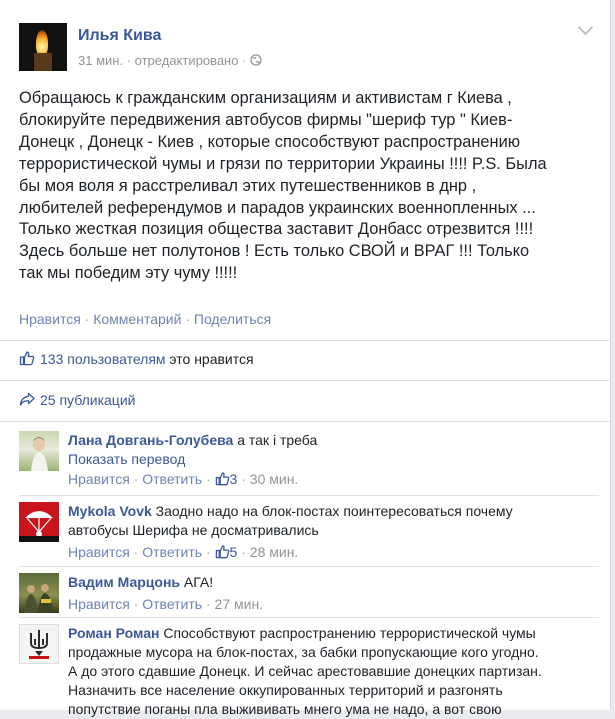 Image resolution: width=615 pixels, height=719 pixels. I want to click on comment-time: 30 мин., so click(274, 479).